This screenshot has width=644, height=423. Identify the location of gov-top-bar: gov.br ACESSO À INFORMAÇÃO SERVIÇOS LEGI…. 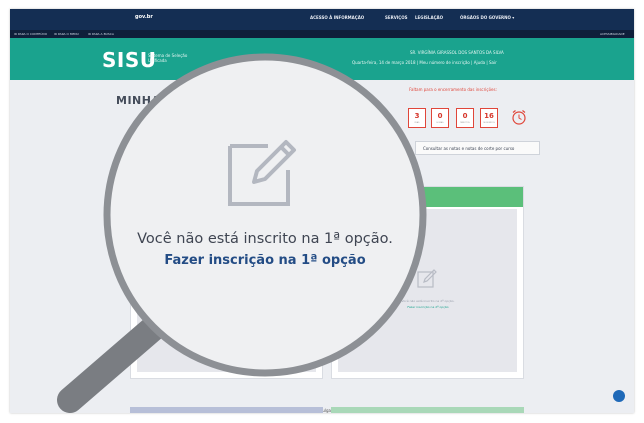
(322, 19).